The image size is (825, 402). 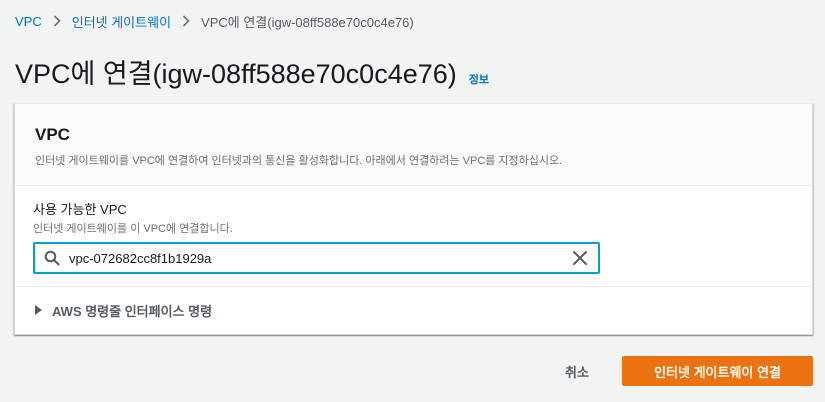 What do you see at coordinates (413, 310) in the screenshot?
I see `cli-command-expander: AWS 명령줄 인터페이스 명령` at bounding box center [413, 310].